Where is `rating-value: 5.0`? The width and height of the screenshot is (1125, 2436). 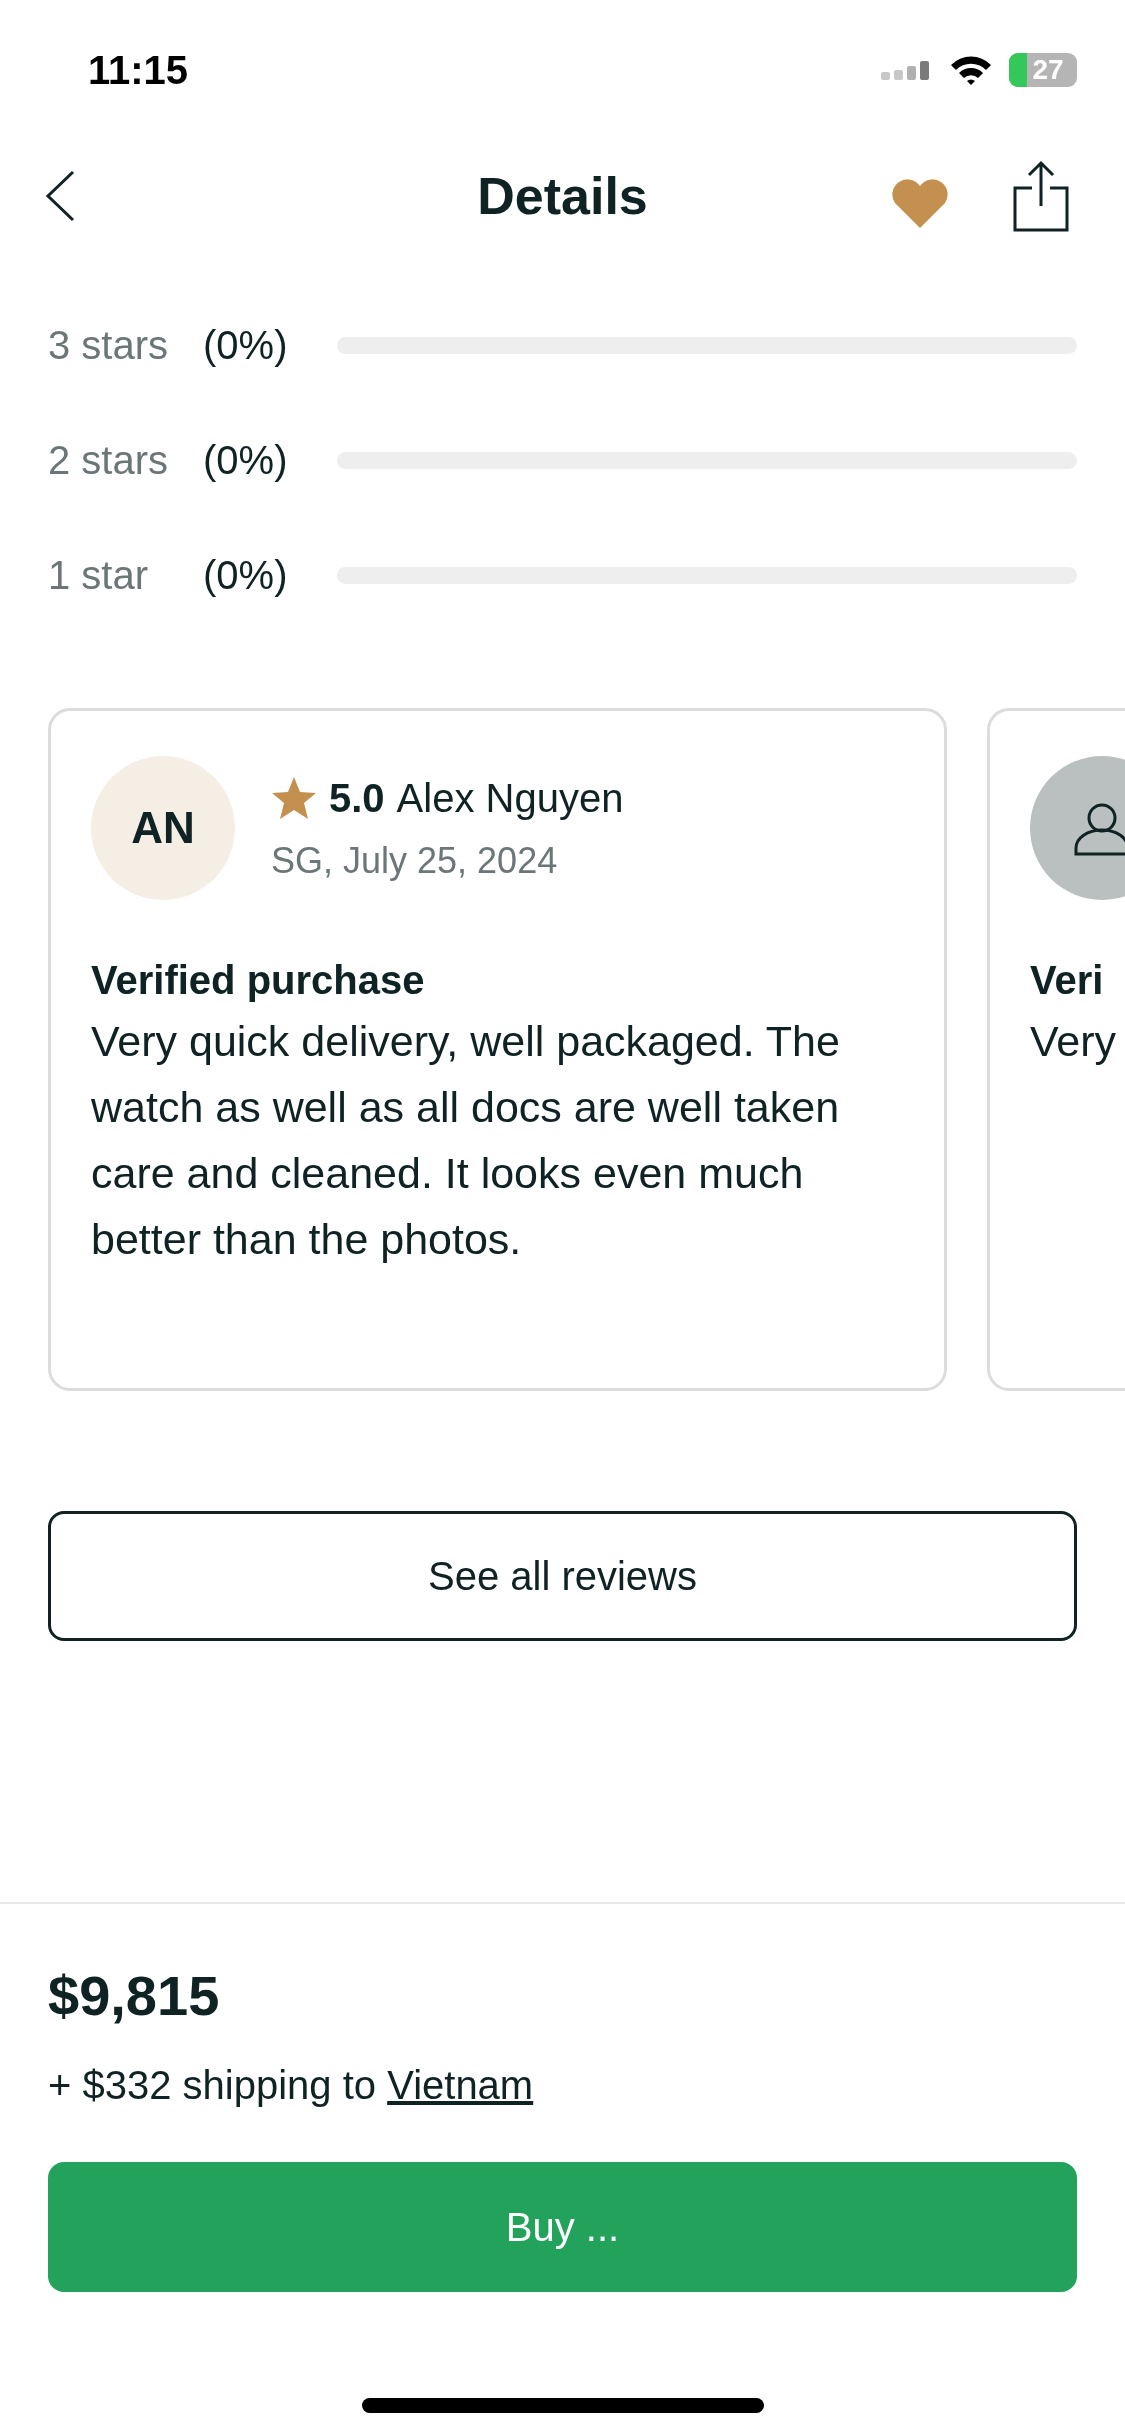
rating-value: 5.0 is located at coordinates (357, 798).